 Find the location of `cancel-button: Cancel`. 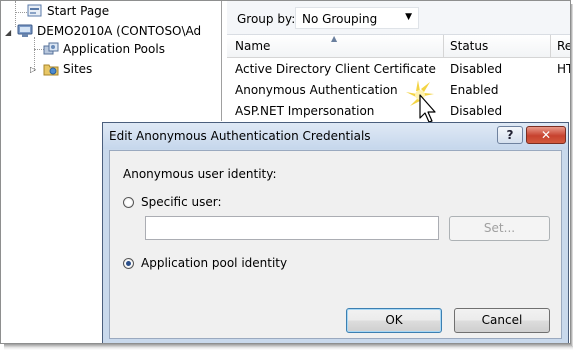

cancel-button: Cancel is located at coordinates (502, 320).